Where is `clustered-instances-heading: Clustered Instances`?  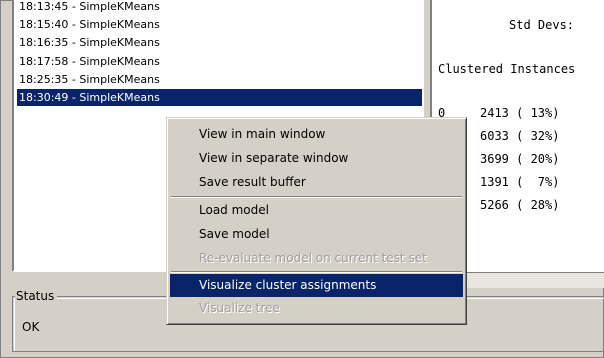
clustered-instances-heading: Clustered Instances is located at coordinates (507, 69).